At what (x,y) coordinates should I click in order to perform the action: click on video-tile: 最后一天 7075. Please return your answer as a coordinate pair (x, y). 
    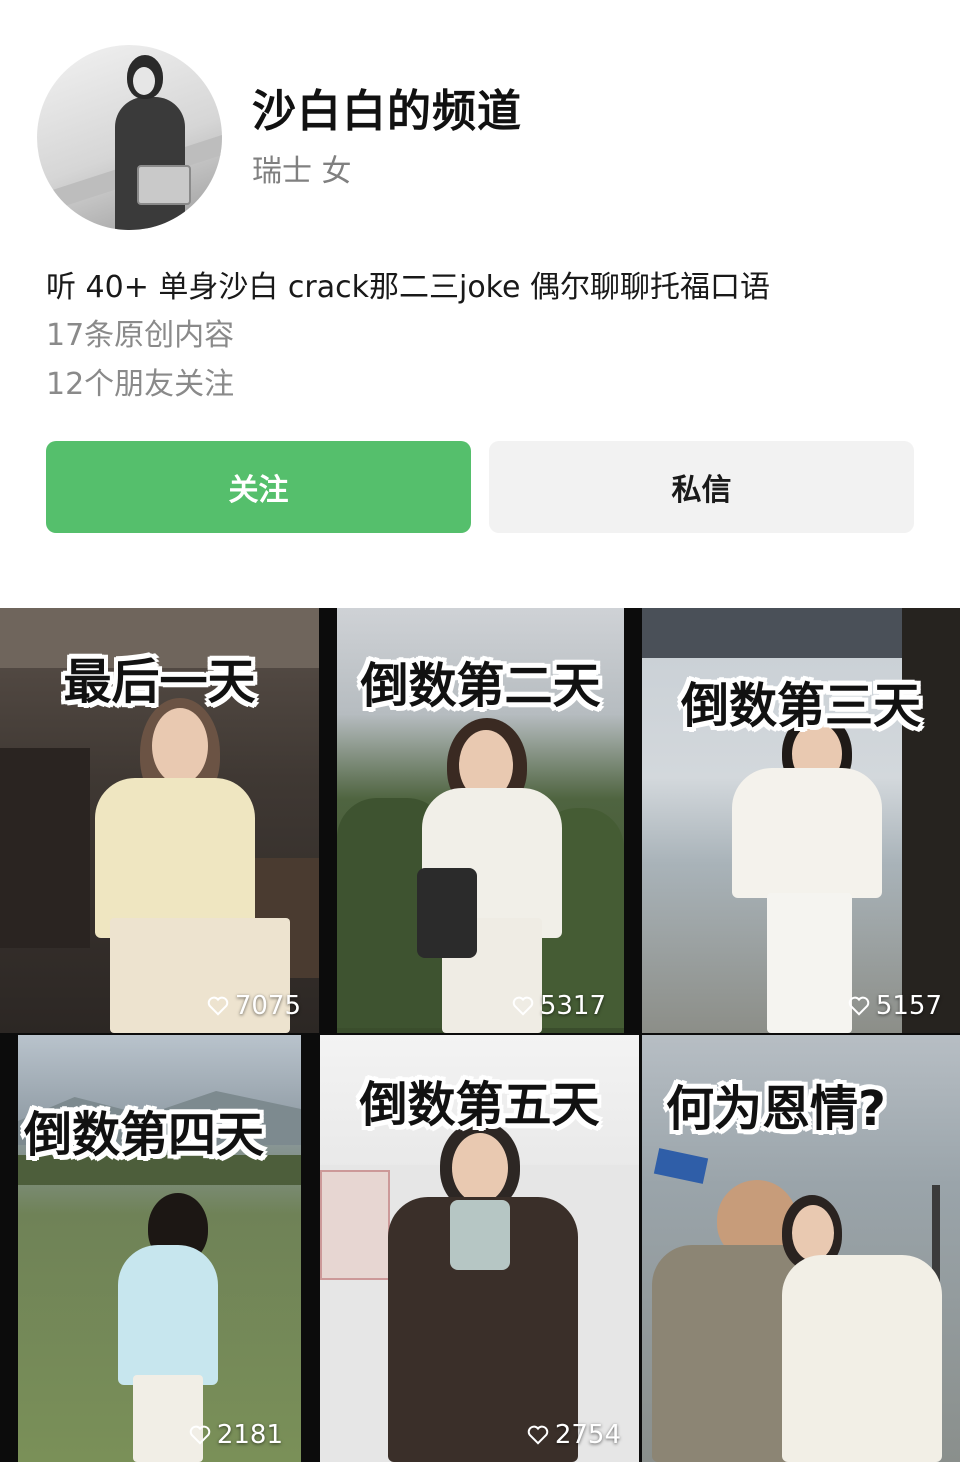
    Looking at the image, I should click on (159, 820).